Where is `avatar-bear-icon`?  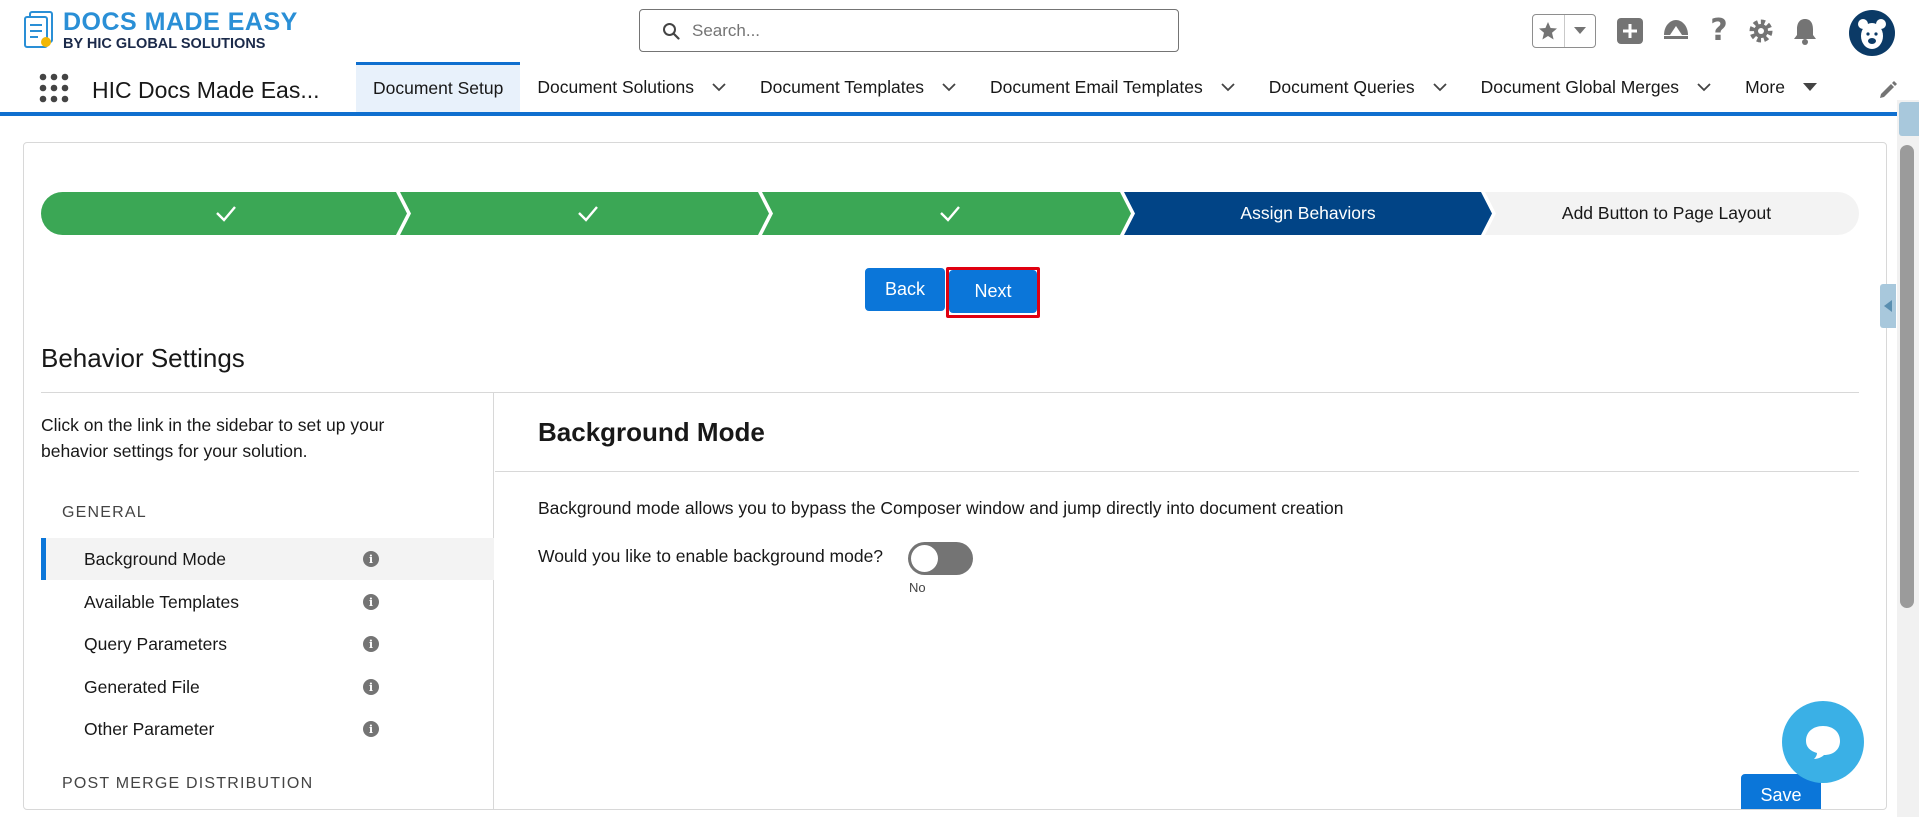
avatar-bear-icon is located at coordinates (1872, 34).